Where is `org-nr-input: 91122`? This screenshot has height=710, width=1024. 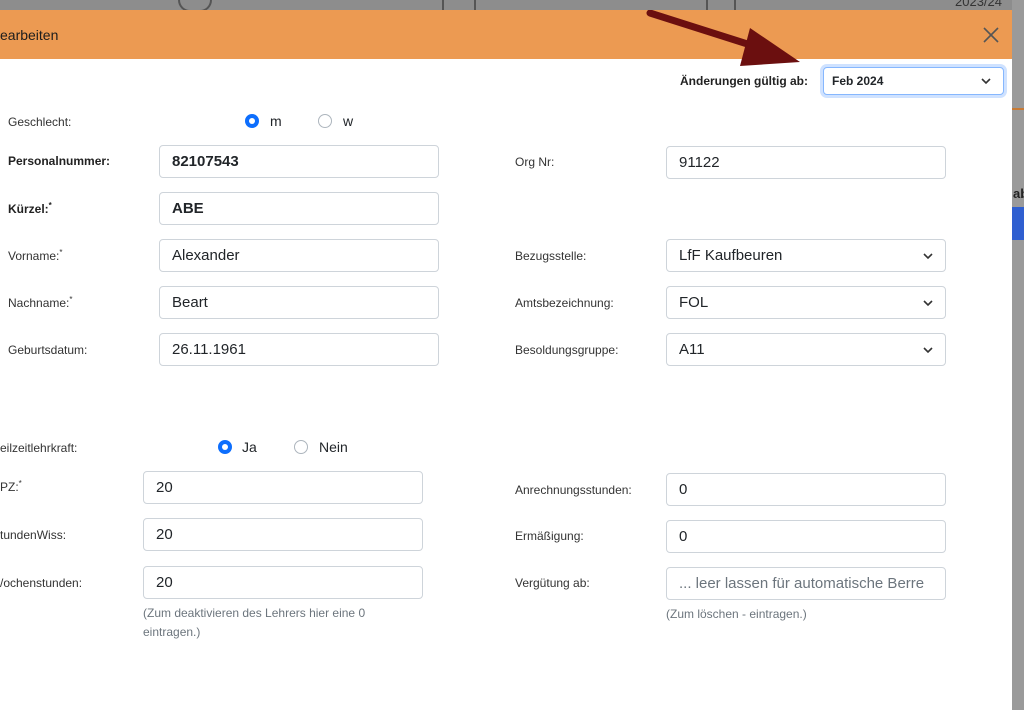 org-nr-input: 91122 is located at coordinates (806, 162).